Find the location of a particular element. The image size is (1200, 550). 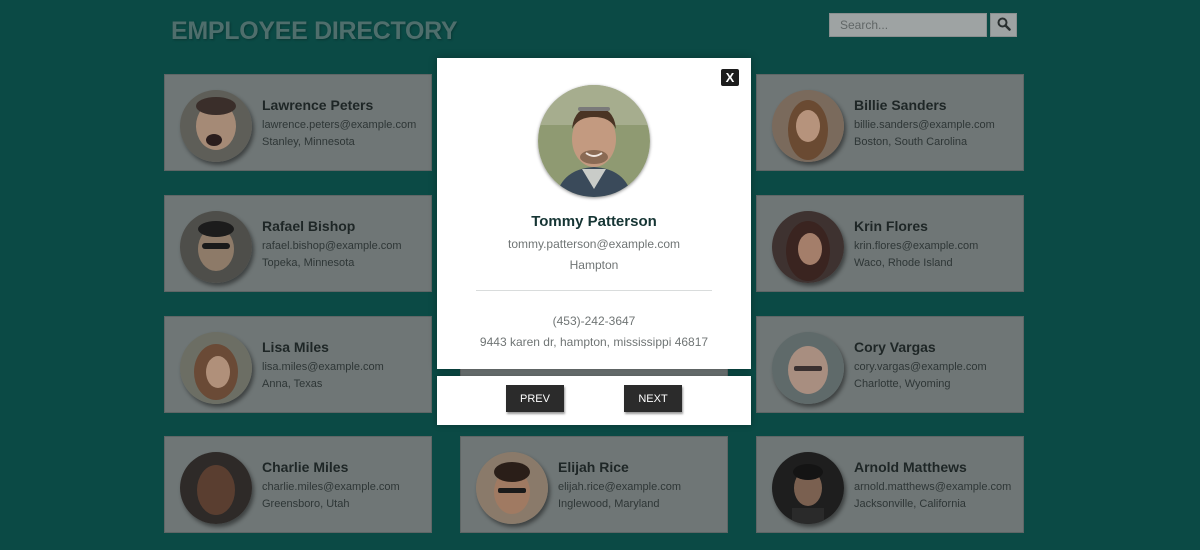

employee-name: Billie Sanders is located at coordinates (900, 105).